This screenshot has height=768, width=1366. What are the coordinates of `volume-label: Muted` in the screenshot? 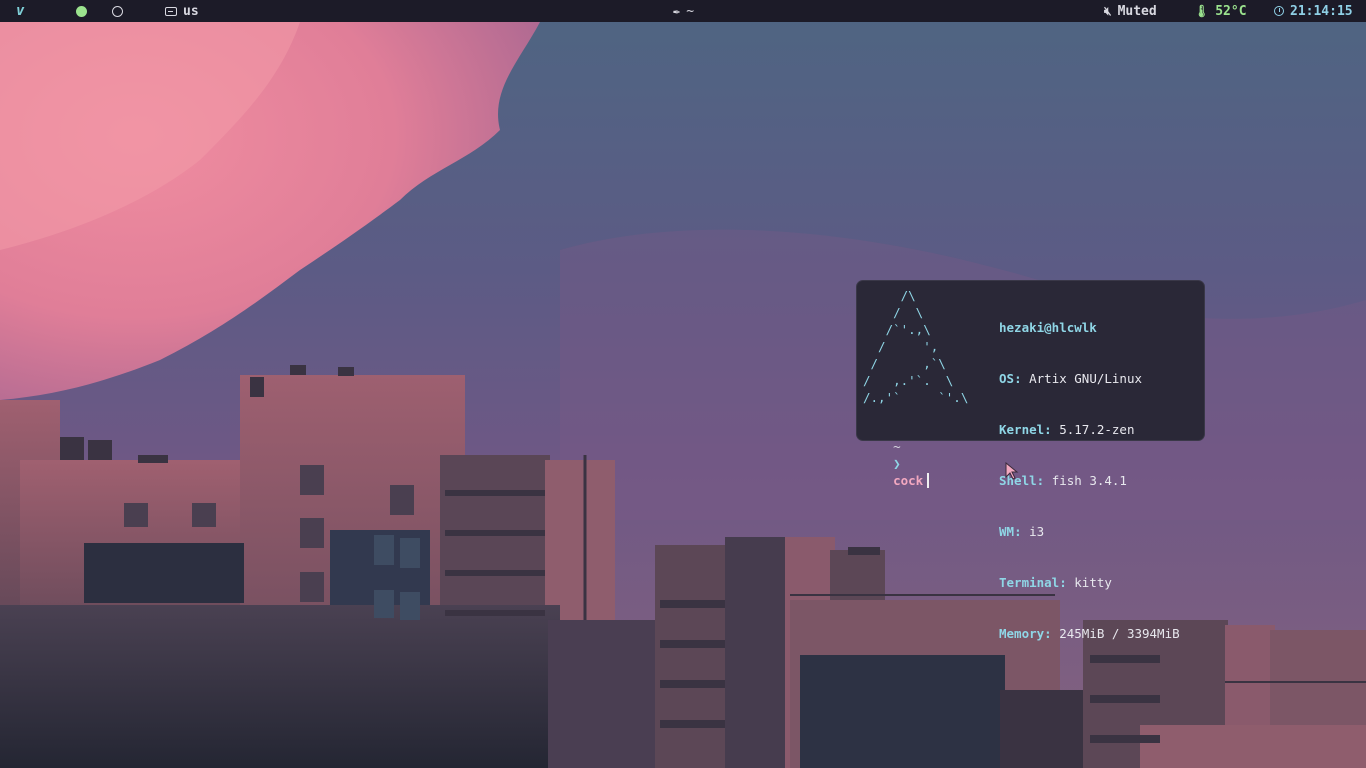 It's located at (1137, 11).